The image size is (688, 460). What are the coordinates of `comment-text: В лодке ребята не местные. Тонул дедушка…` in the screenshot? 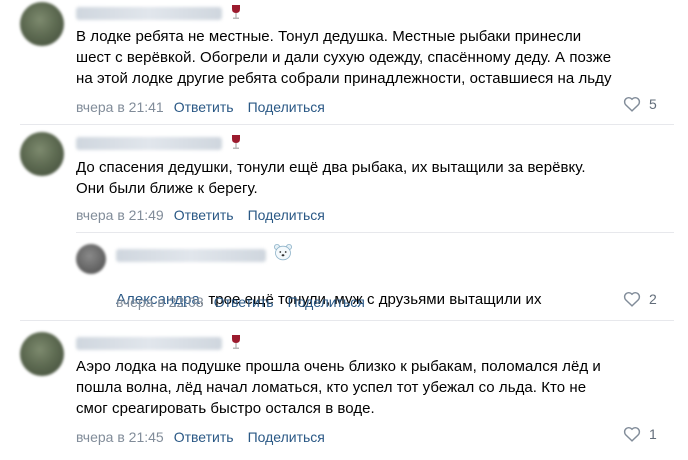 It's located at (344, 57).